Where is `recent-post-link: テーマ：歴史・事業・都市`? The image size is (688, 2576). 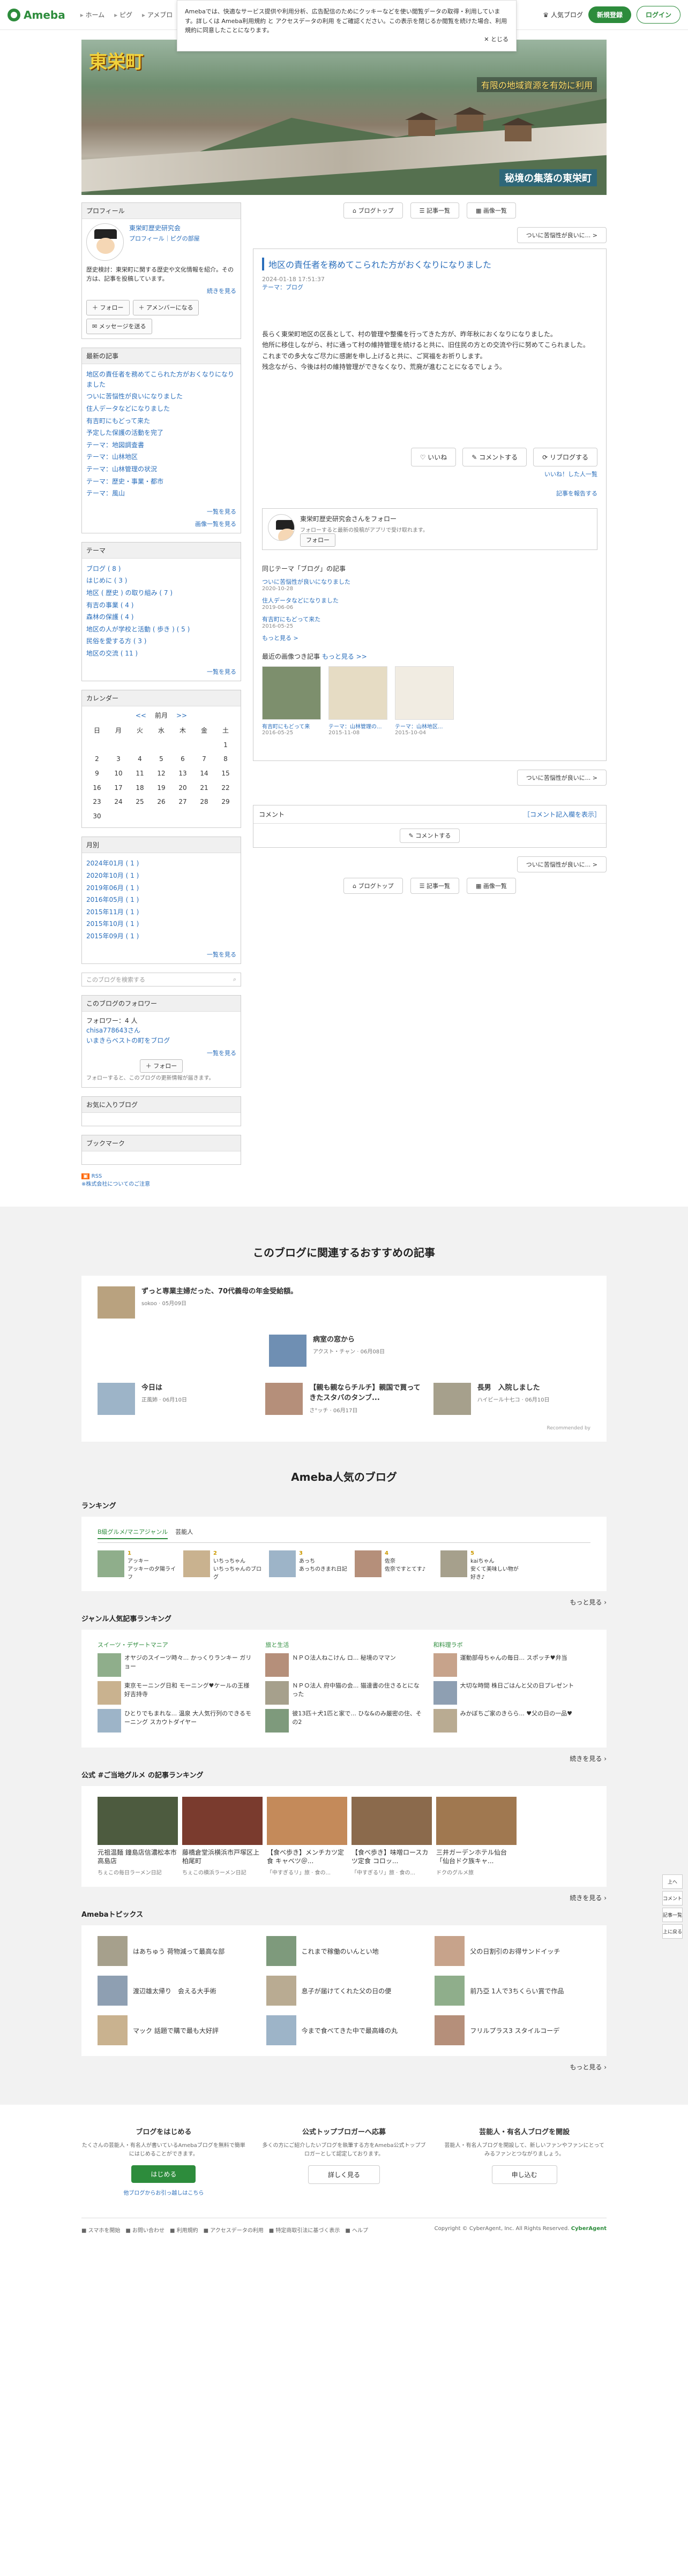 recent-post-link: テーマ：歴史・事業・都市 is located at coordinates (161, 482).